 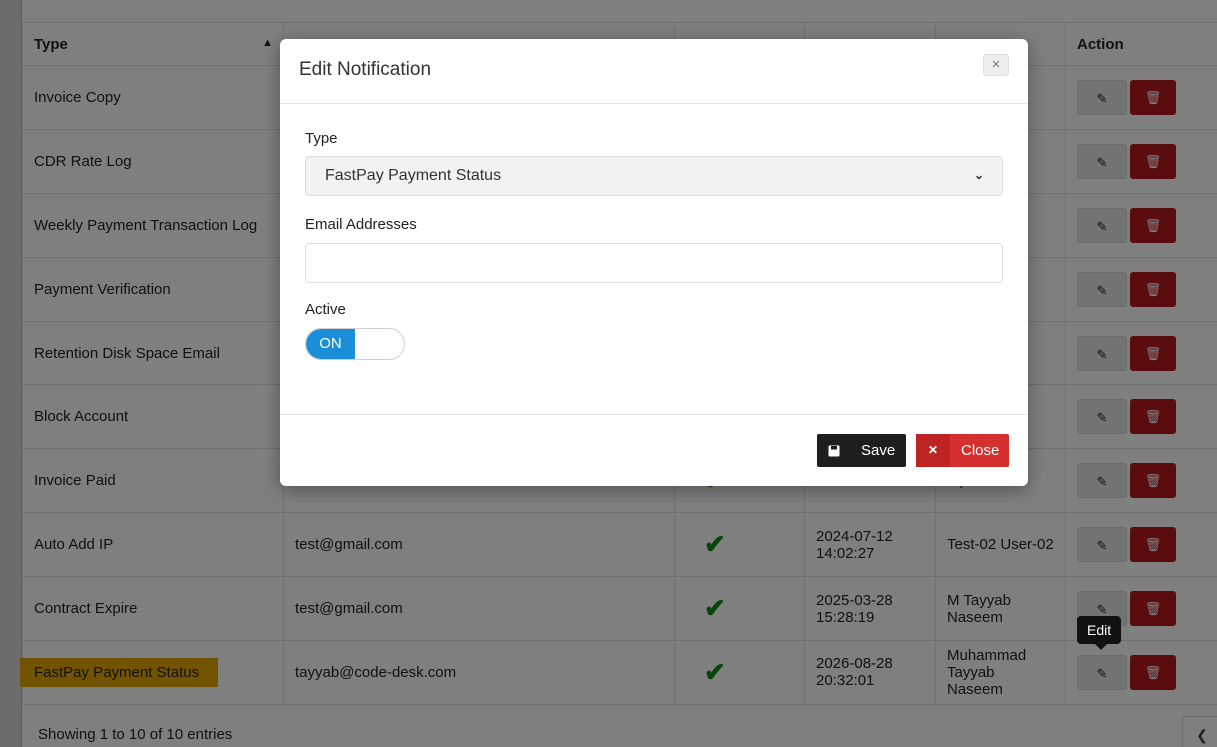 What do you see at coordinates (654, 176) in the screenshot?
I see `type-select: FastPay Payment Status ⌄` at bounding box center [654, 176].